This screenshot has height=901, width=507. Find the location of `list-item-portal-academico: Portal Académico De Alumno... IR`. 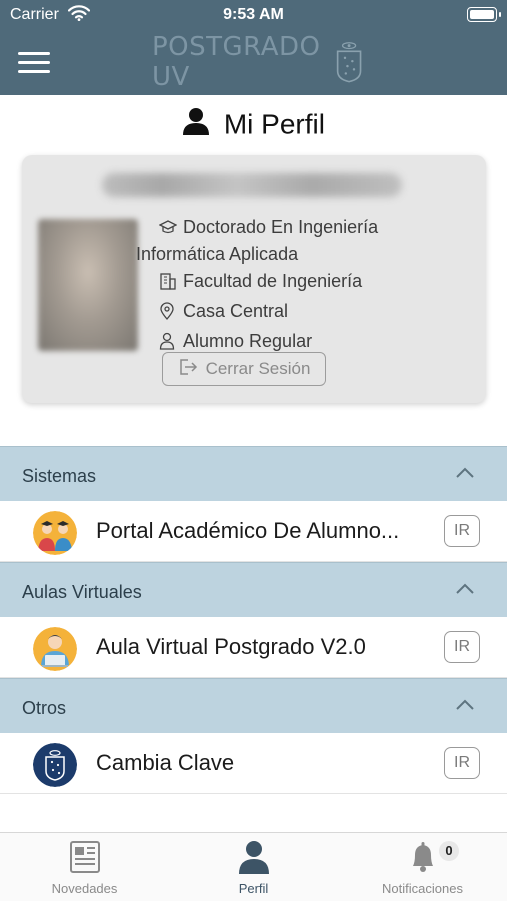

list-item-portal-academico: Portal Académico De Alumno... IR is located at coordinates (253, 531).